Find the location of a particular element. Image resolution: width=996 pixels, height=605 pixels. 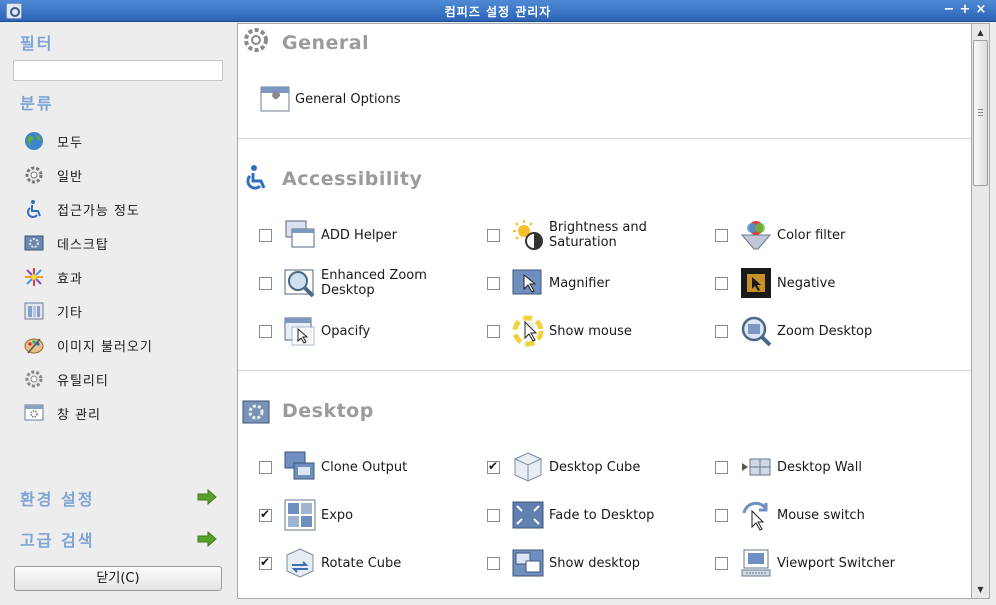

plugin-magnifier: Magnifier is located at coordinates (548, 283).